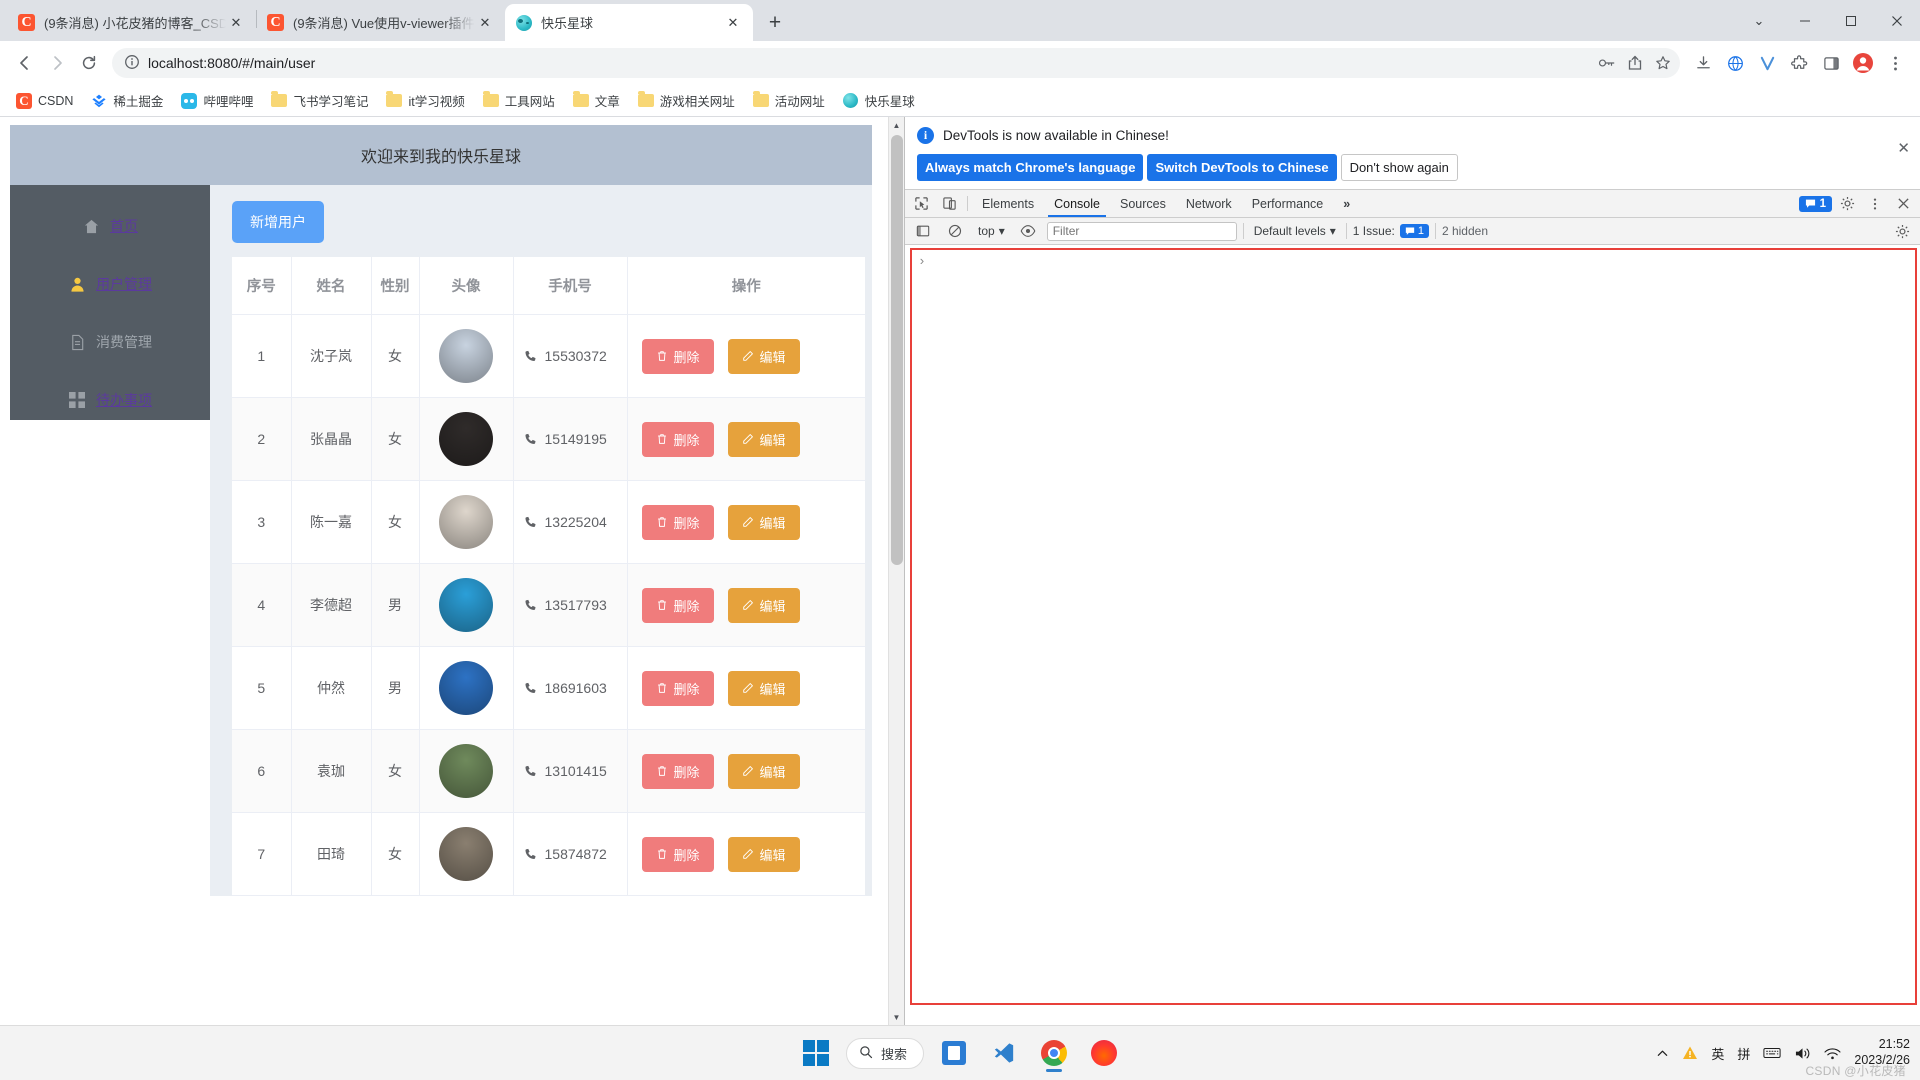 This screenshot has height=1080, width=1920. Describe the element at coordinates (1104, 1053) in the screenshot. I see `taskbar-app-firefox` at that location.